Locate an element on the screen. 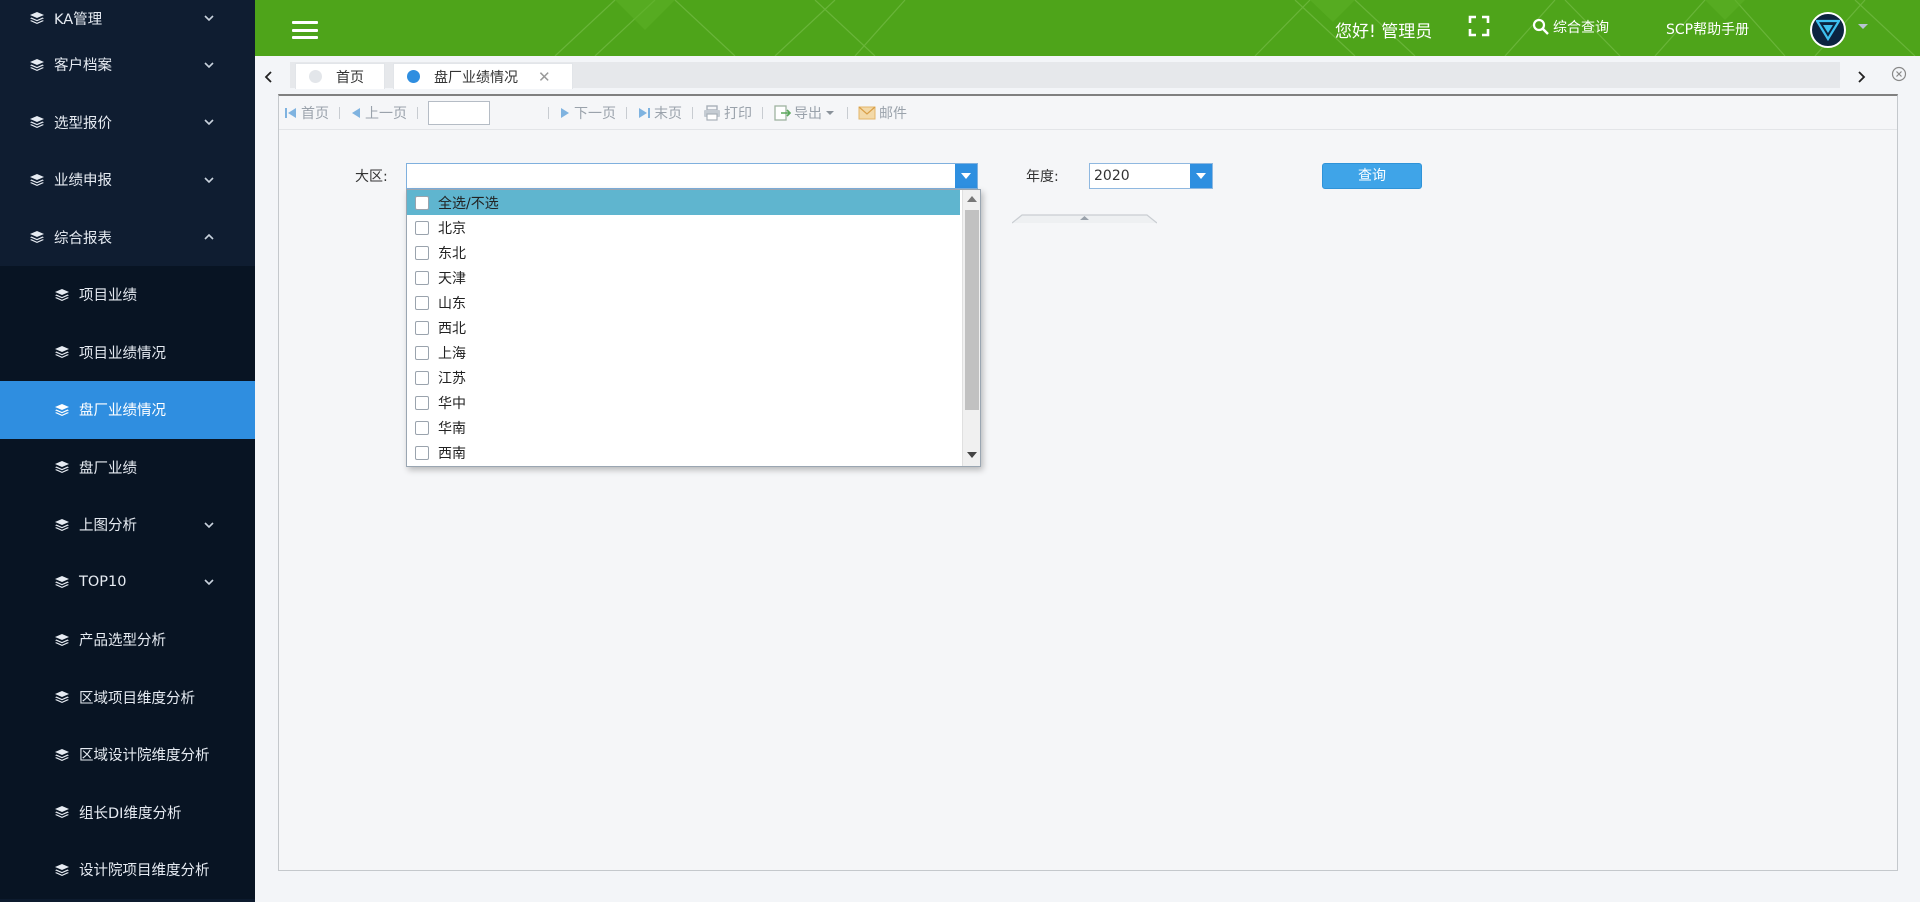 Image resolution: width=1920 pixels, height=902 pixels. dropdown-option: 西南 is located at coordinates (683, 452).